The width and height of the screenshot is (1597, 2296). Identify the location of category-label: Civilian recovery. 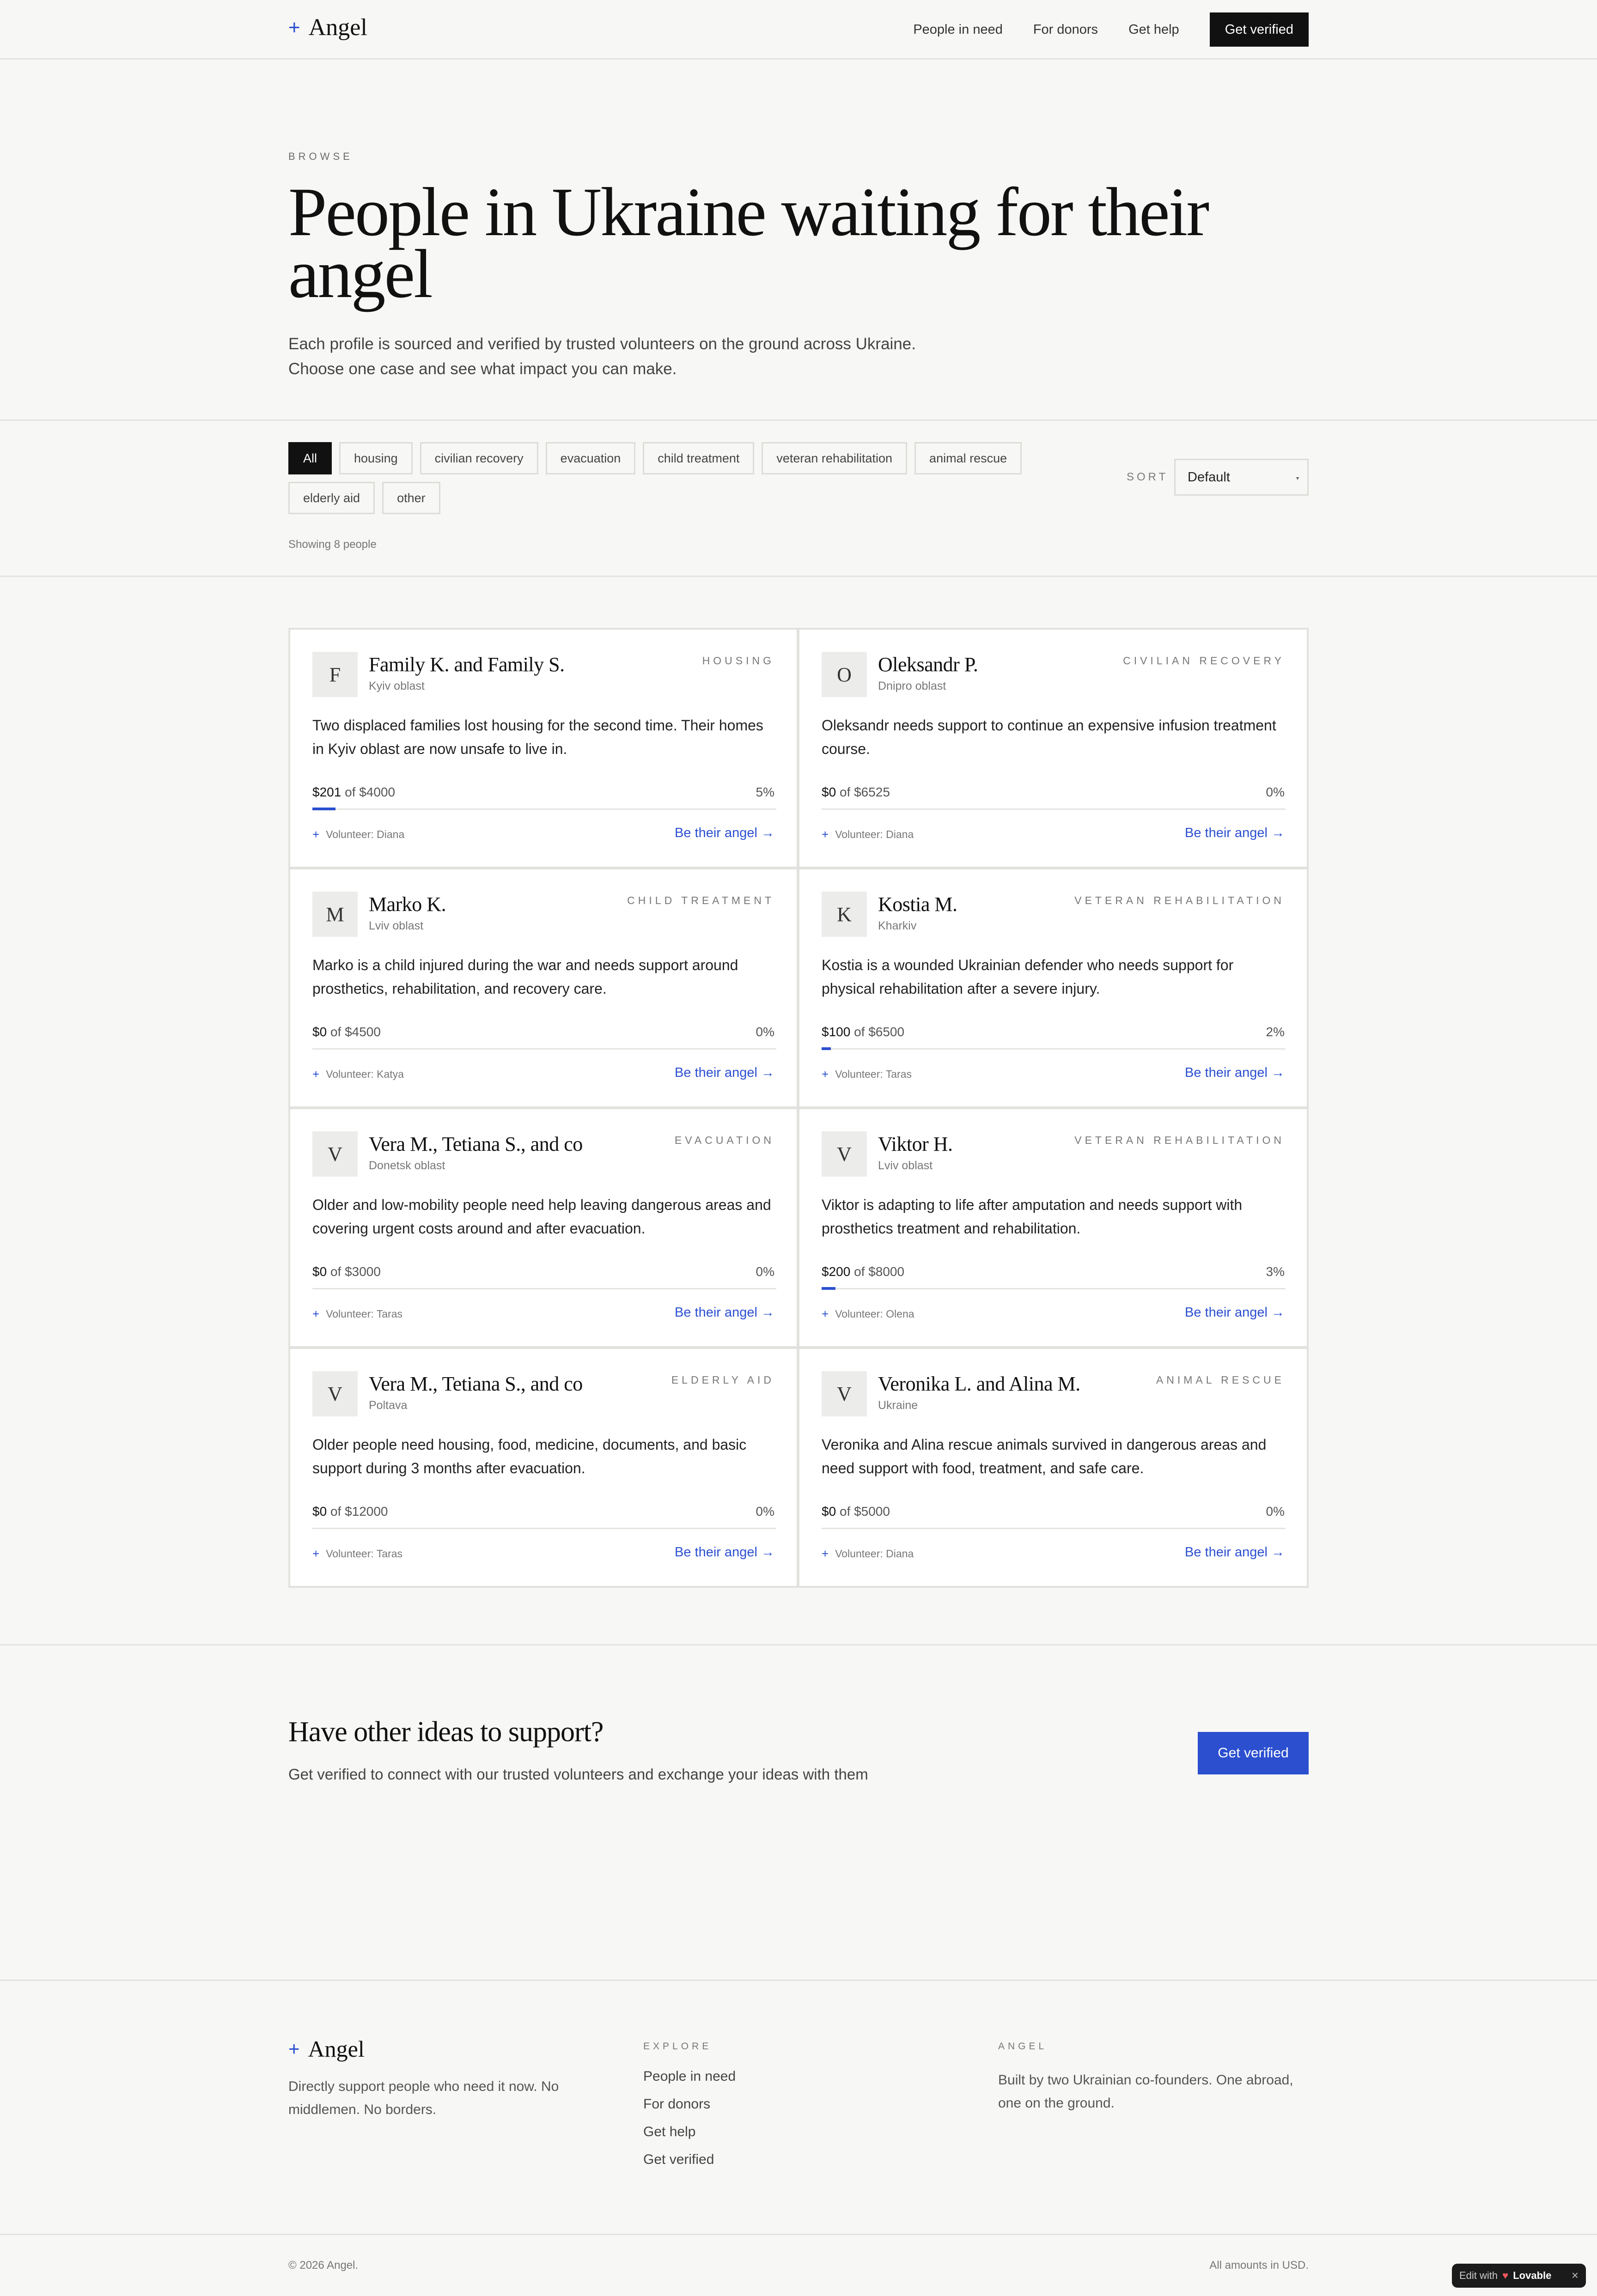
(1204, 661).